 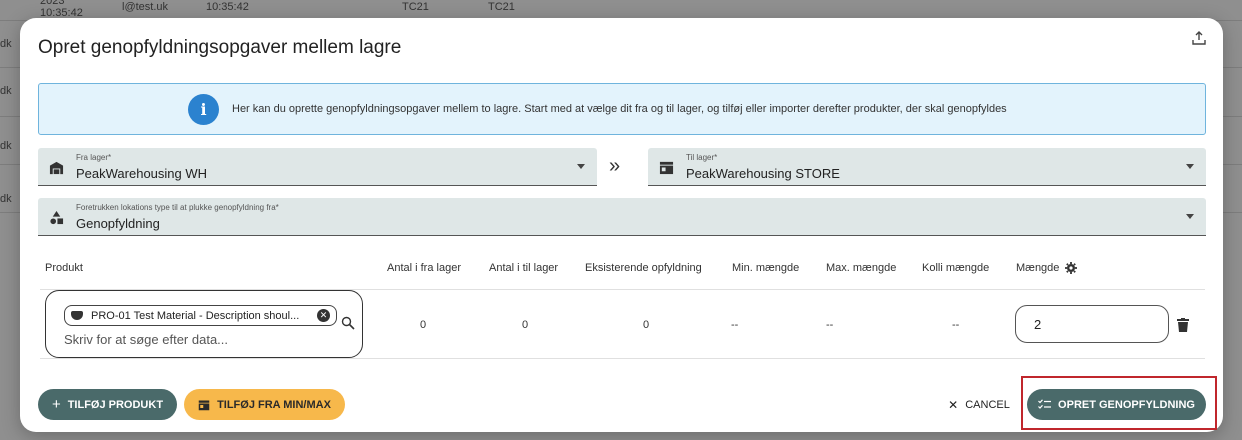 I want to click on upload-icon, so click(x=1199, y=38).